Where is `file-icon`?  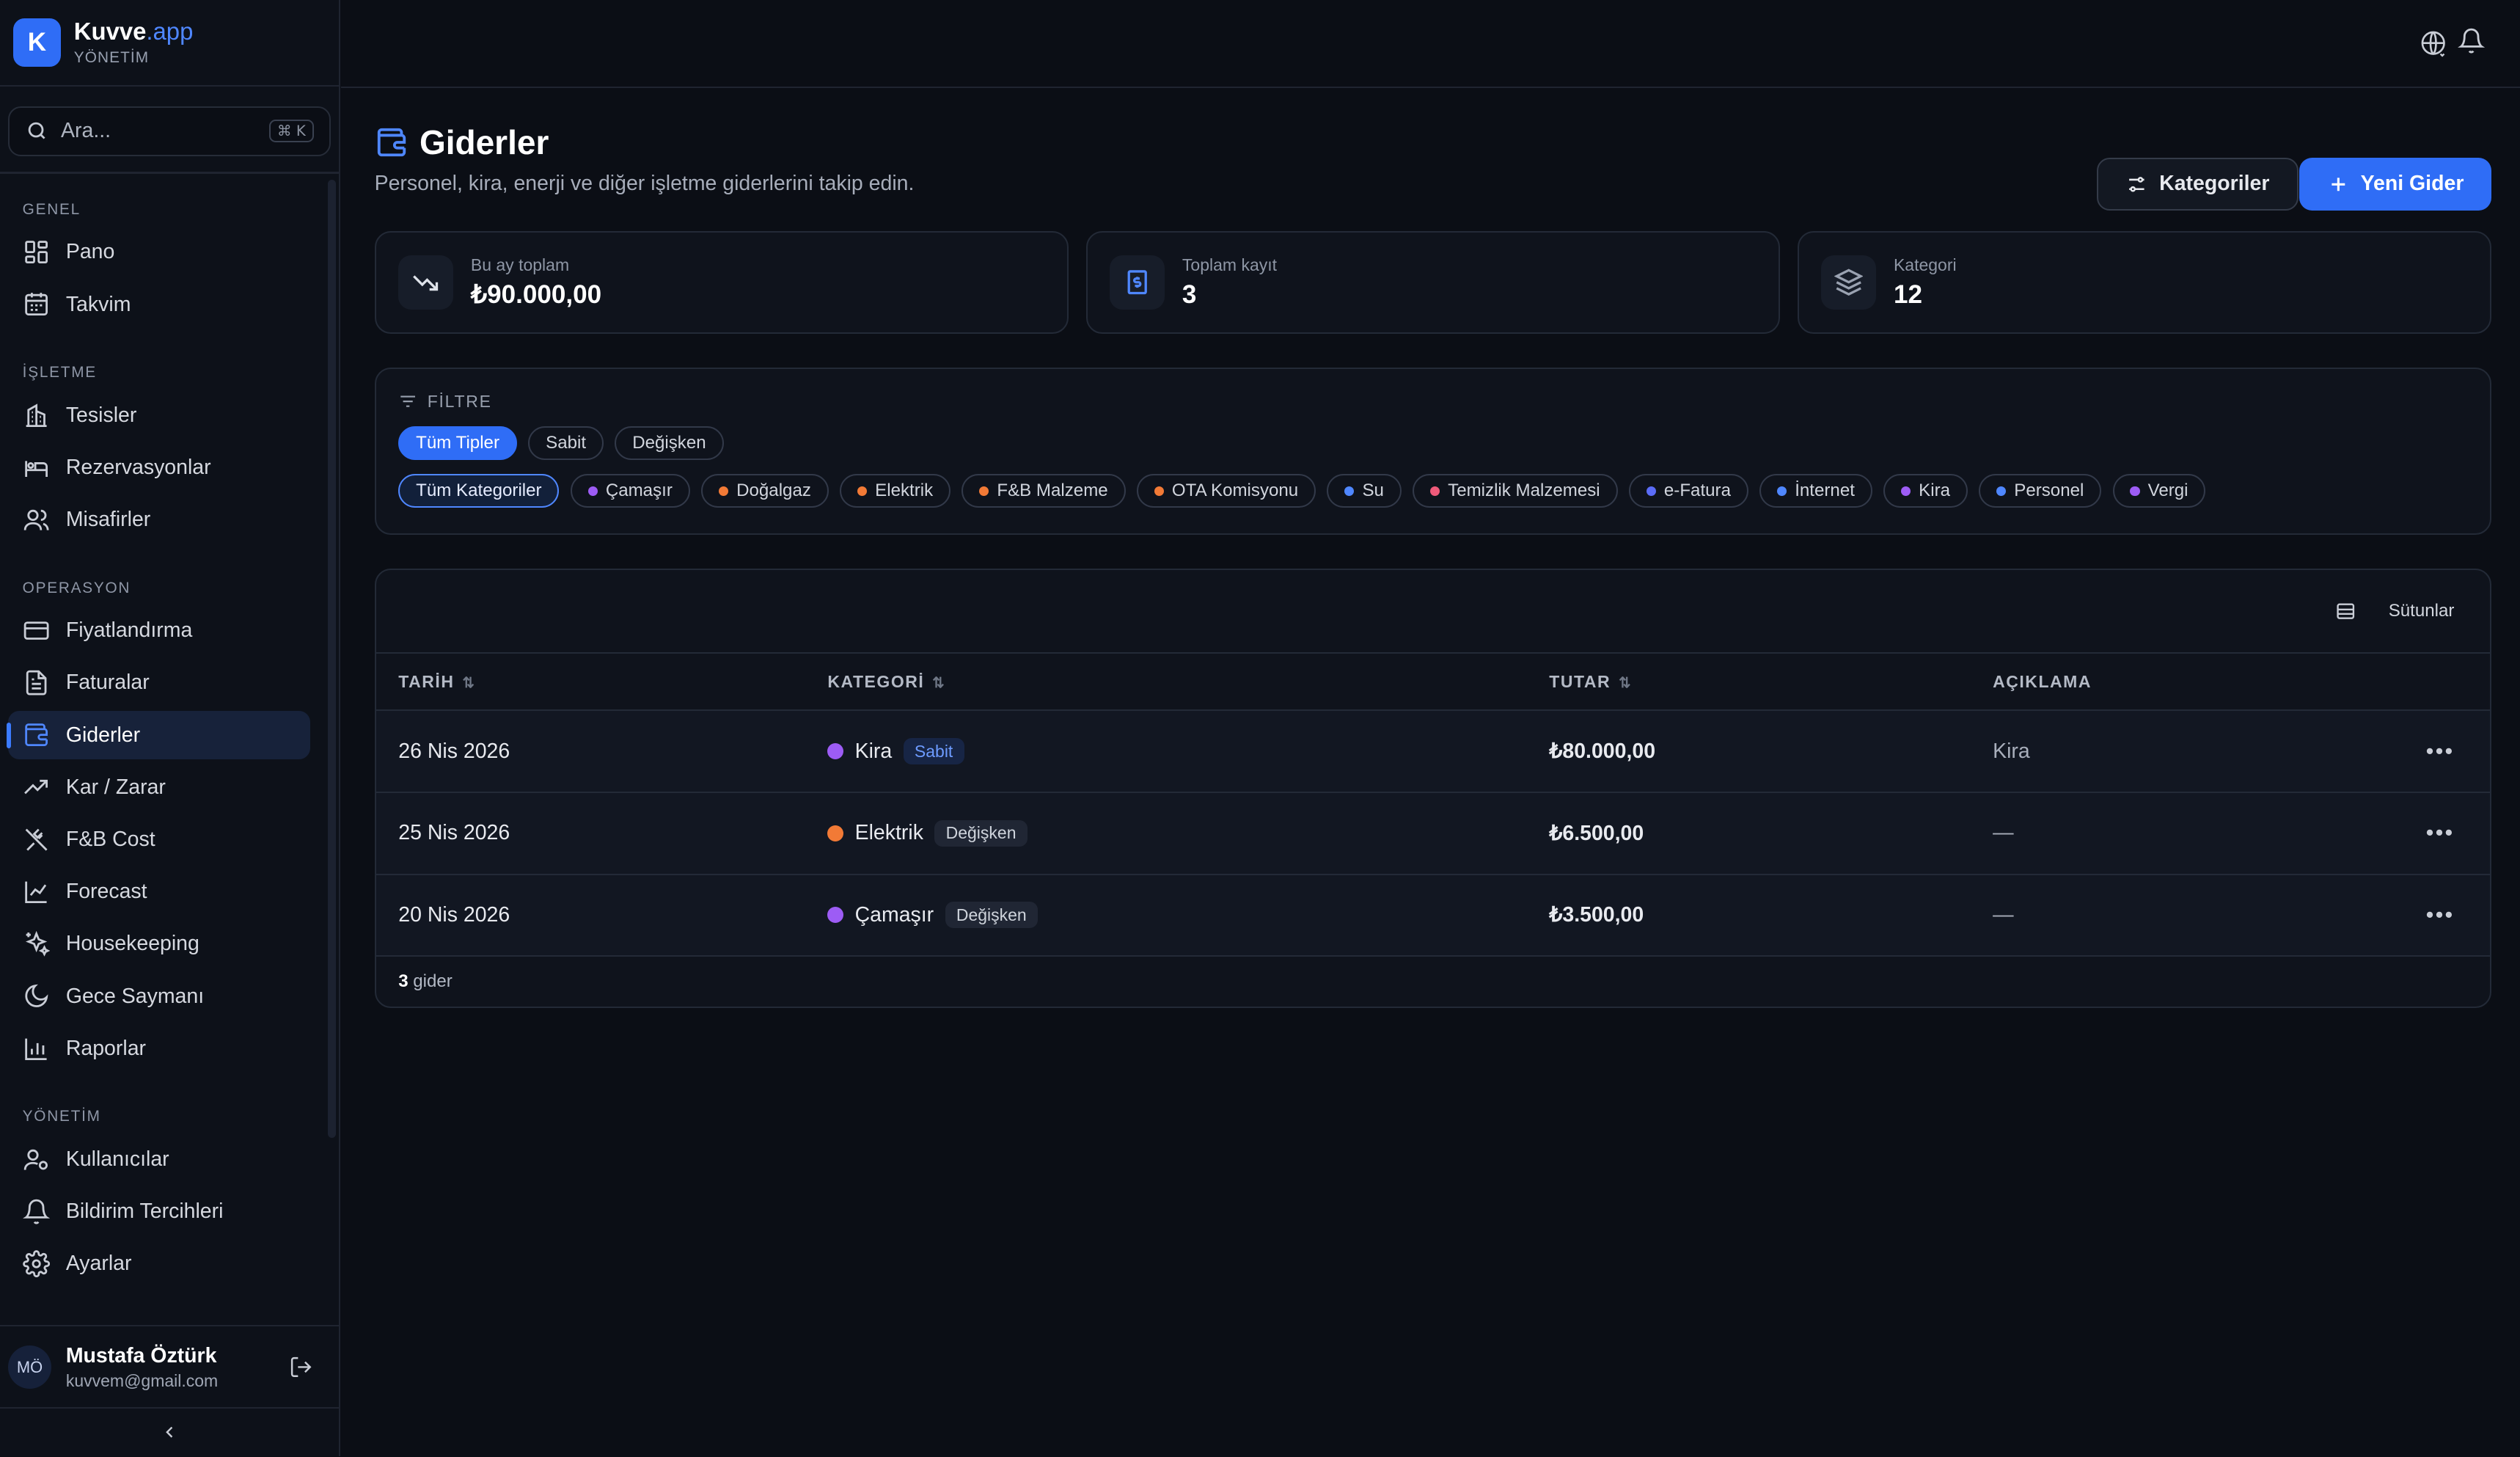 file-icon is located at coordinates (36, 682).